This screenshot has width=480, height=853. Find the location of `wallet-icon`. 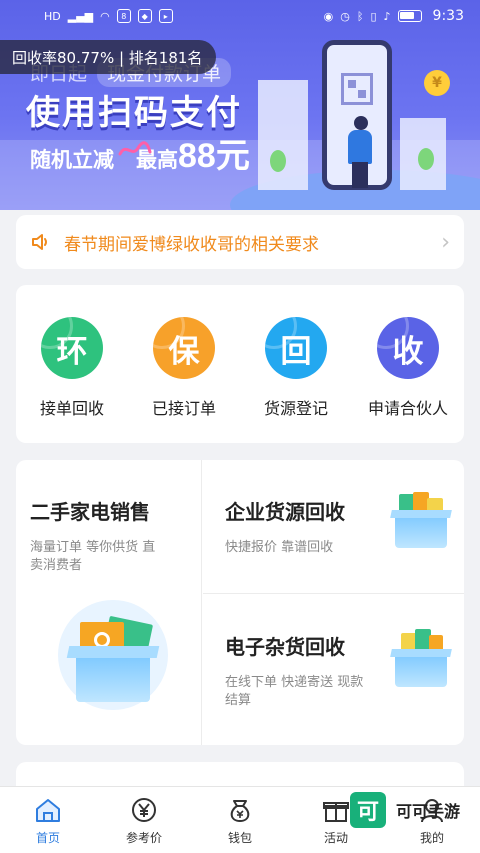

wallet-icon is located at coordinates (240, 811).